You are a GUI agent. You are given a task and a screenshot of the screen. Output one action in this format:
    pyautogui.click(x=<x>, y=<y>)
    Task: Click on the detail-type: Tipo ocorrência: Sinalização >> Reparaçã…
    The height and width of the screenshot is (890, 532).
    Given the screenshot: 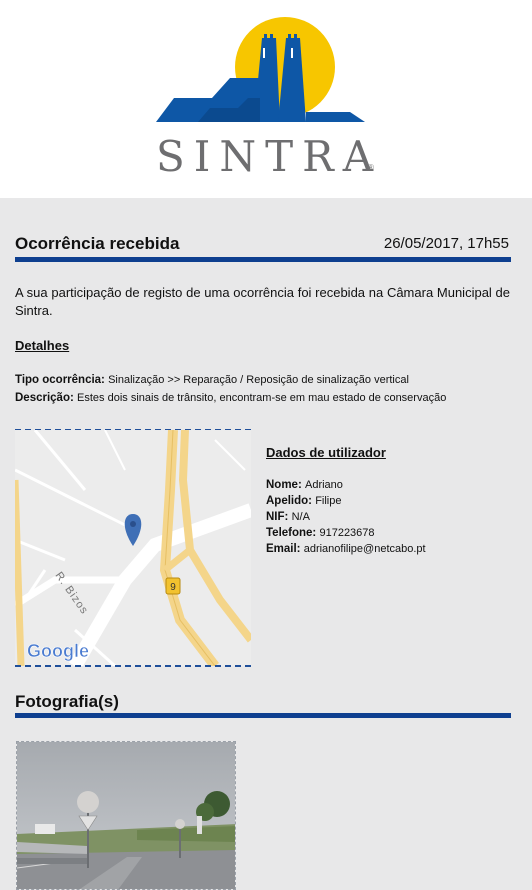 What is the action you would take?
    pyautogui.click(x=212, y=380)
    